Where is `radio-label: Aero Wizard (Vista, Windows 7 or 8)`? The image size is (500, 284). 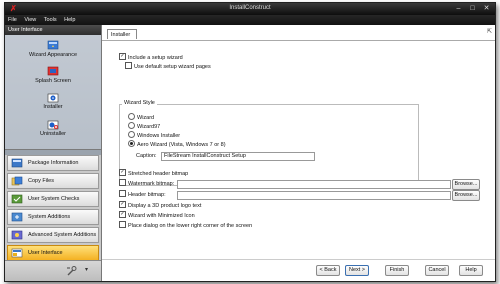
radio-label: Aero Wizard (Vista, Windows 7 or 8) is located at coordinates (181, 145).